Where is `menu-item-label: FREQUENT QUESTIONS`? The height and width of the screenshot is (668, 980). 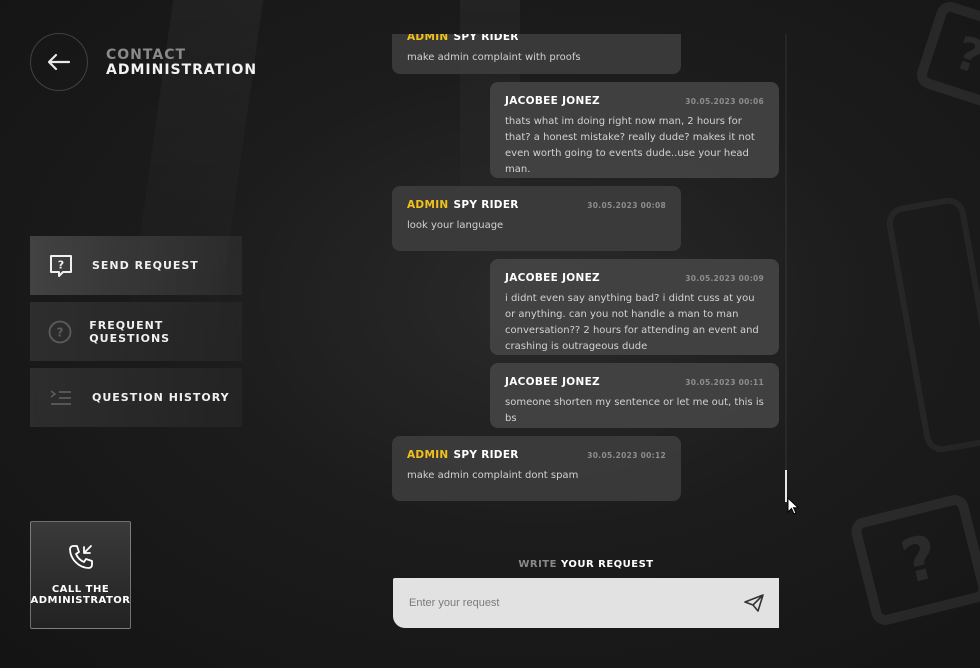 menu-item-label: FREQUENT QUESTIONS is located at coordinates (130, 331).